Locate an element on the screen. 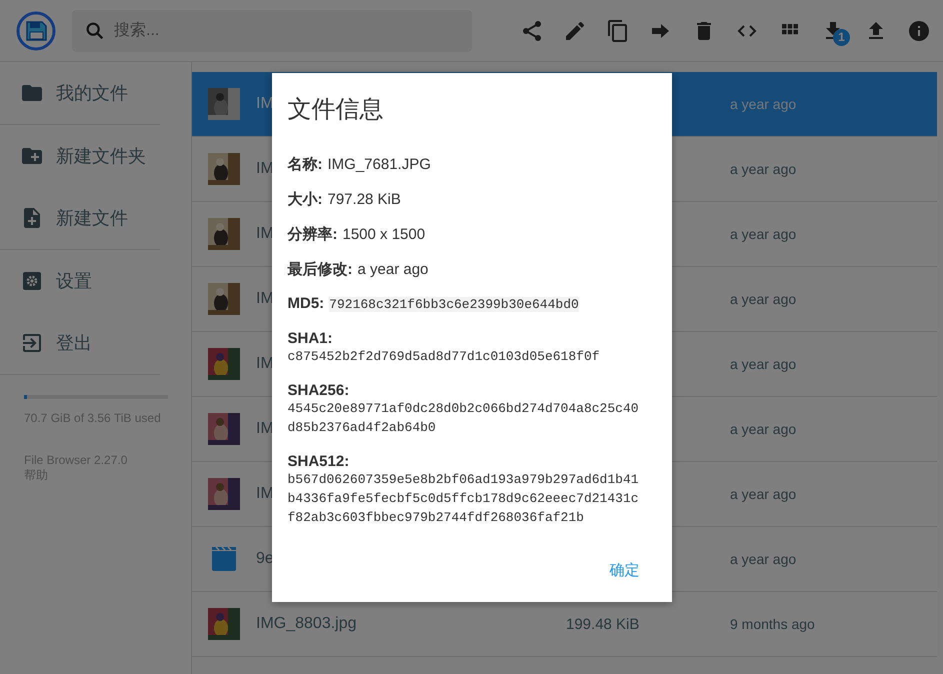 Image resolution: width=943 pixels, height=674 pixels. field-label: MD5: is located at coordinates (306, 303).